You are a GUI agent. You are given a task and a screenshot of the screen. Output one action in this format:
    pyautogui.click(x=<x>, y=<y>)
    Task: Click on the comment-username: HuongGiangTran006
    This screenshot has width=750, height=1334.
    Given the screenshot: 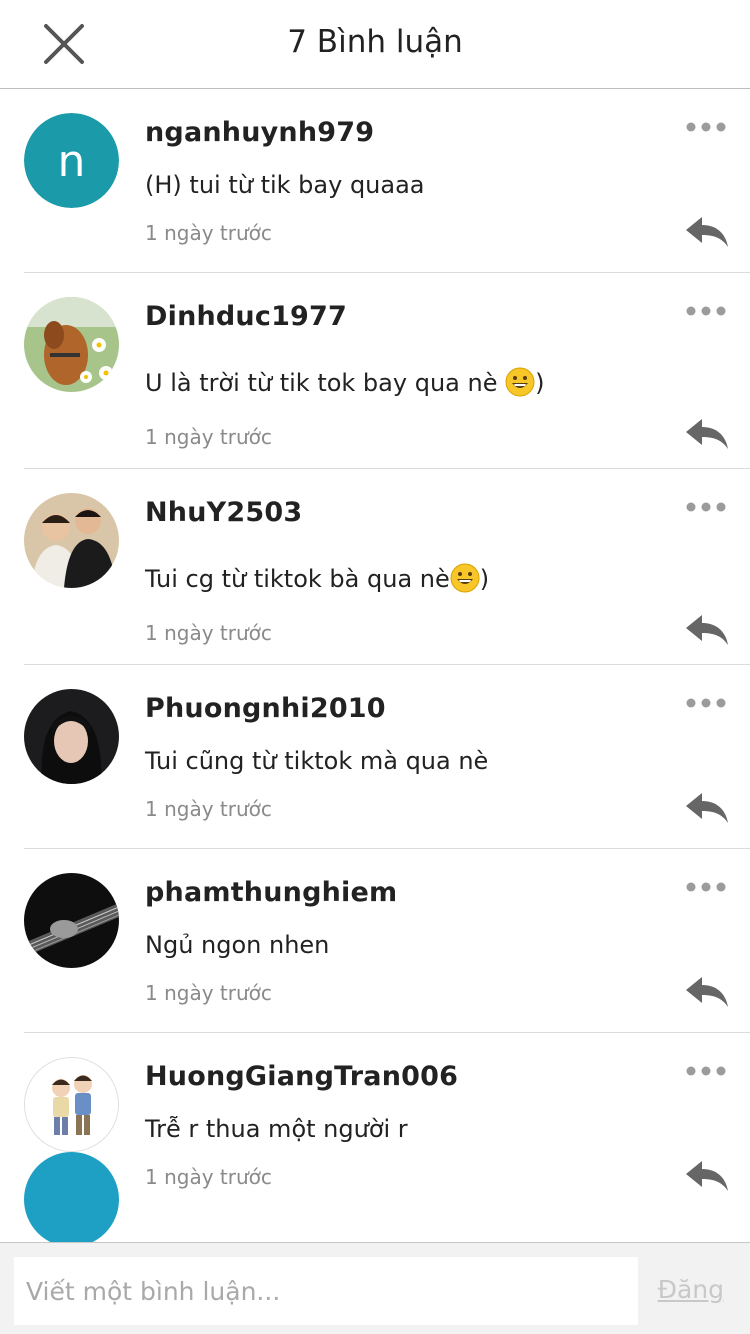 What is the action you would take?
    pyautogui.click(x=301, y=1076)
    